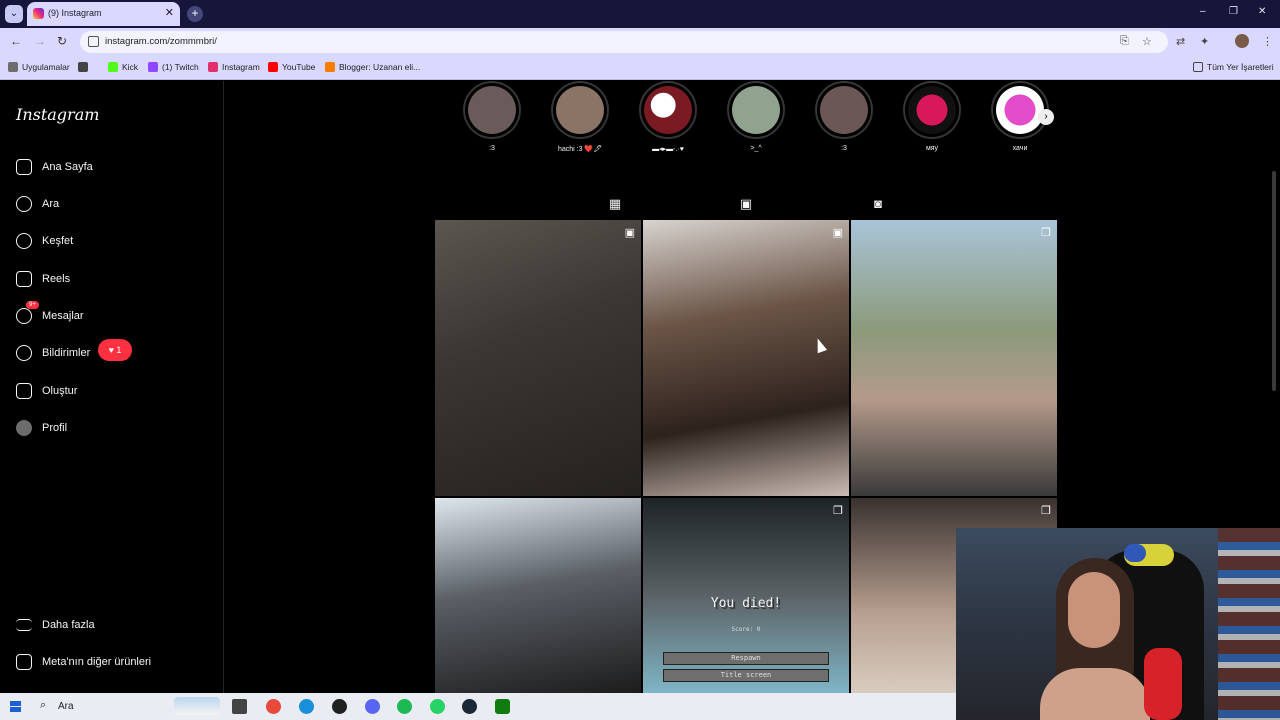  I want to click on heart-icon, so click(24, 353).